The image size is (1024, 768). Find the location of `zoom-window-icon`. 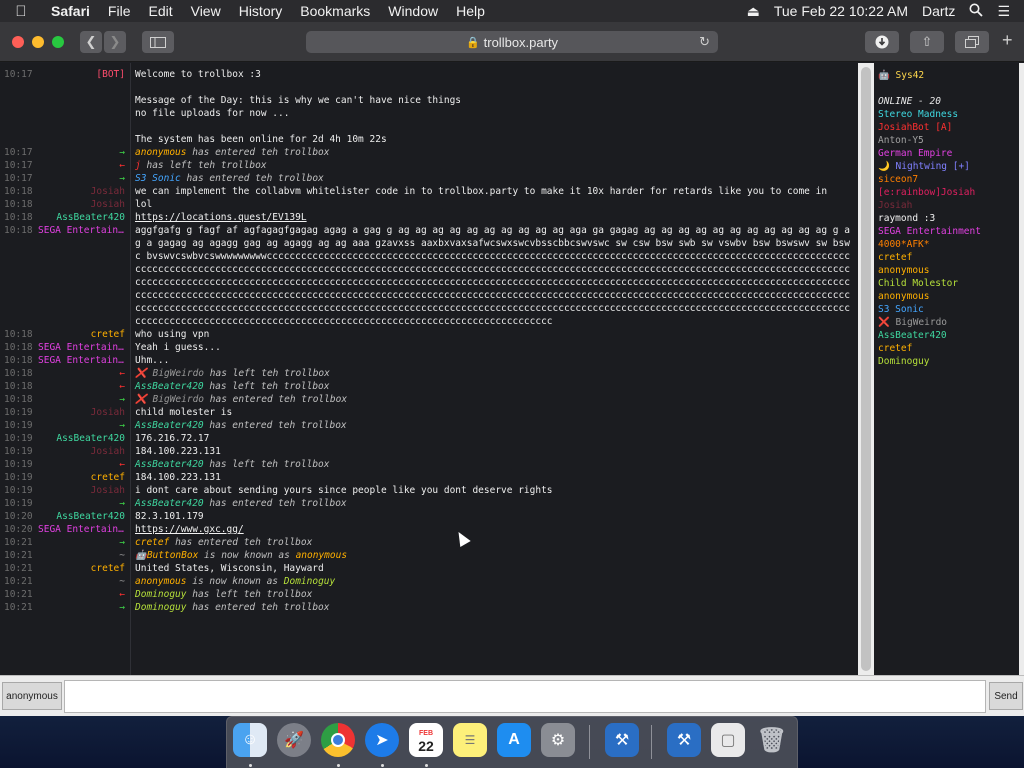

zoom-window-icon is located at coordinates (58, 42).